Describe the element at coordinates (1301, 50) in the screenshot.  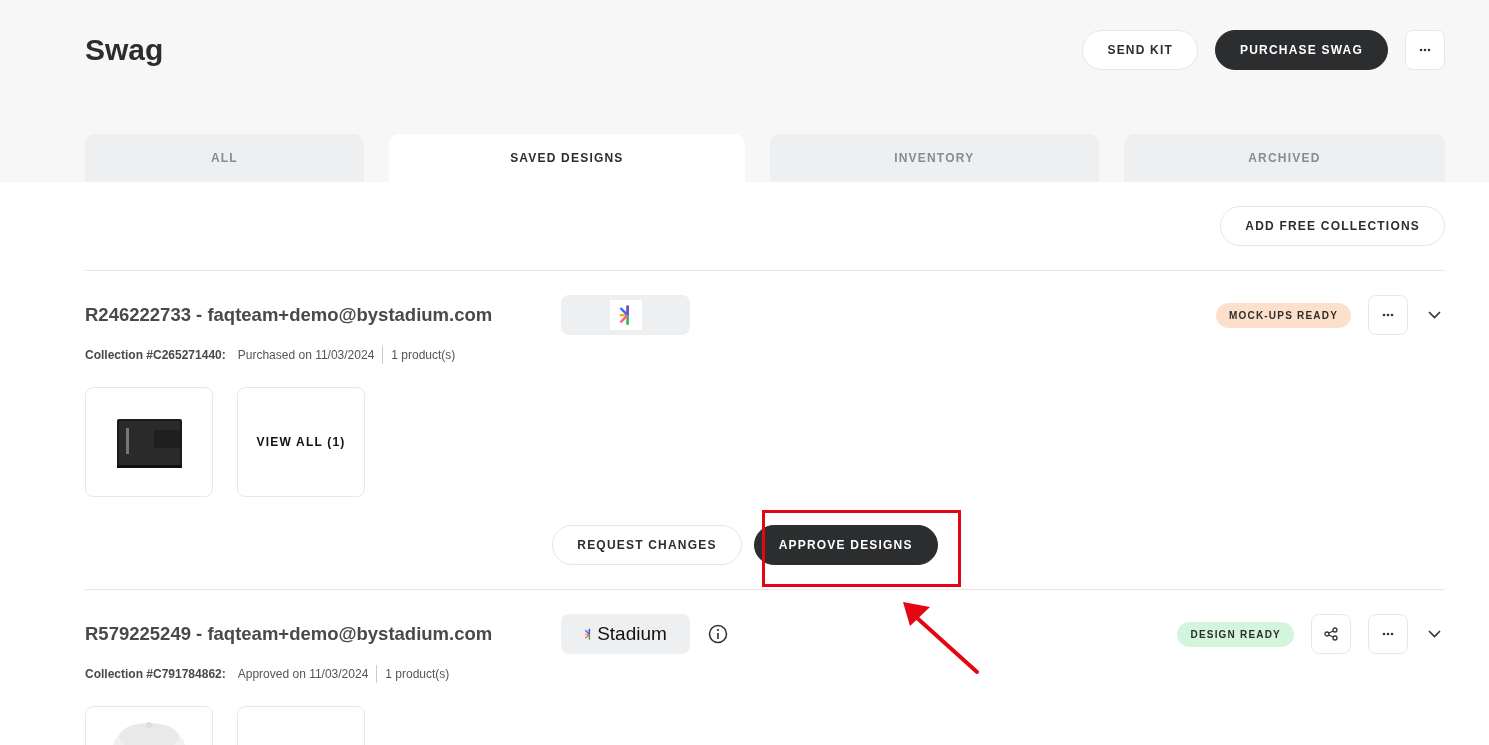
I see `primary-button: PURCHASE SWAG` at that location.